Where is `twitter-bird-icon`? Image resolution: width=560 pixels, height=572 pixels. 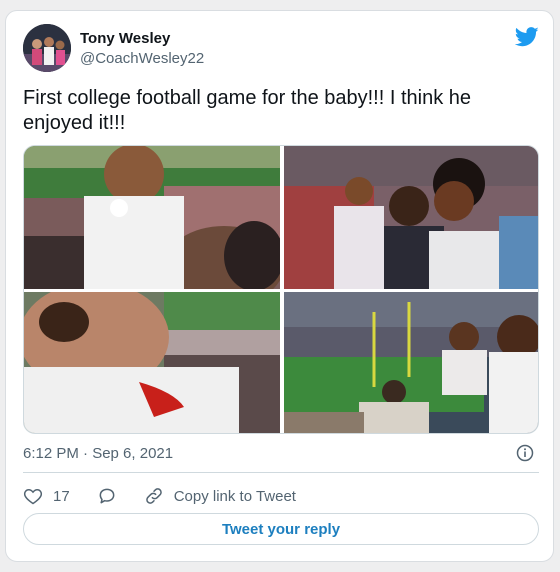 twitter-bird-icon is located at coordinates (527, 37).